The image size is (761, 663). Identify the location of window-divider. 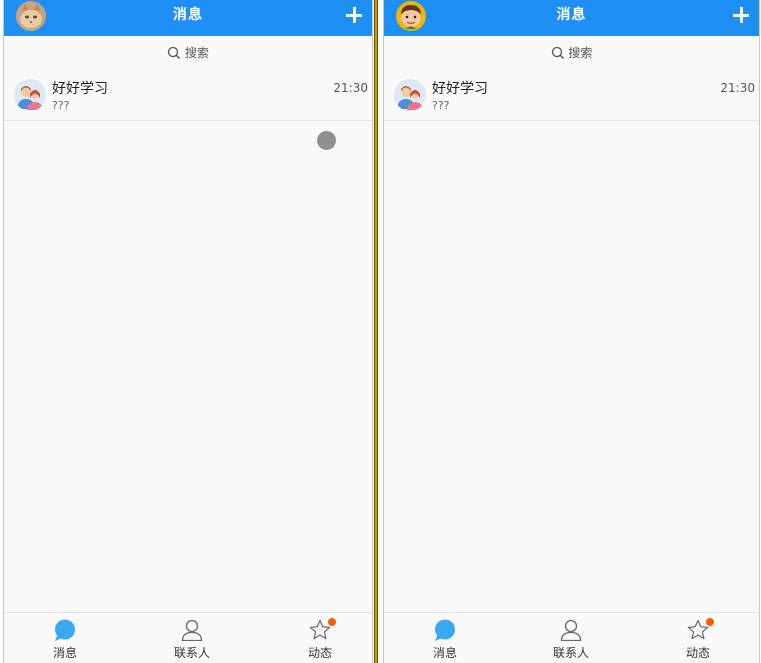
(376, 331).